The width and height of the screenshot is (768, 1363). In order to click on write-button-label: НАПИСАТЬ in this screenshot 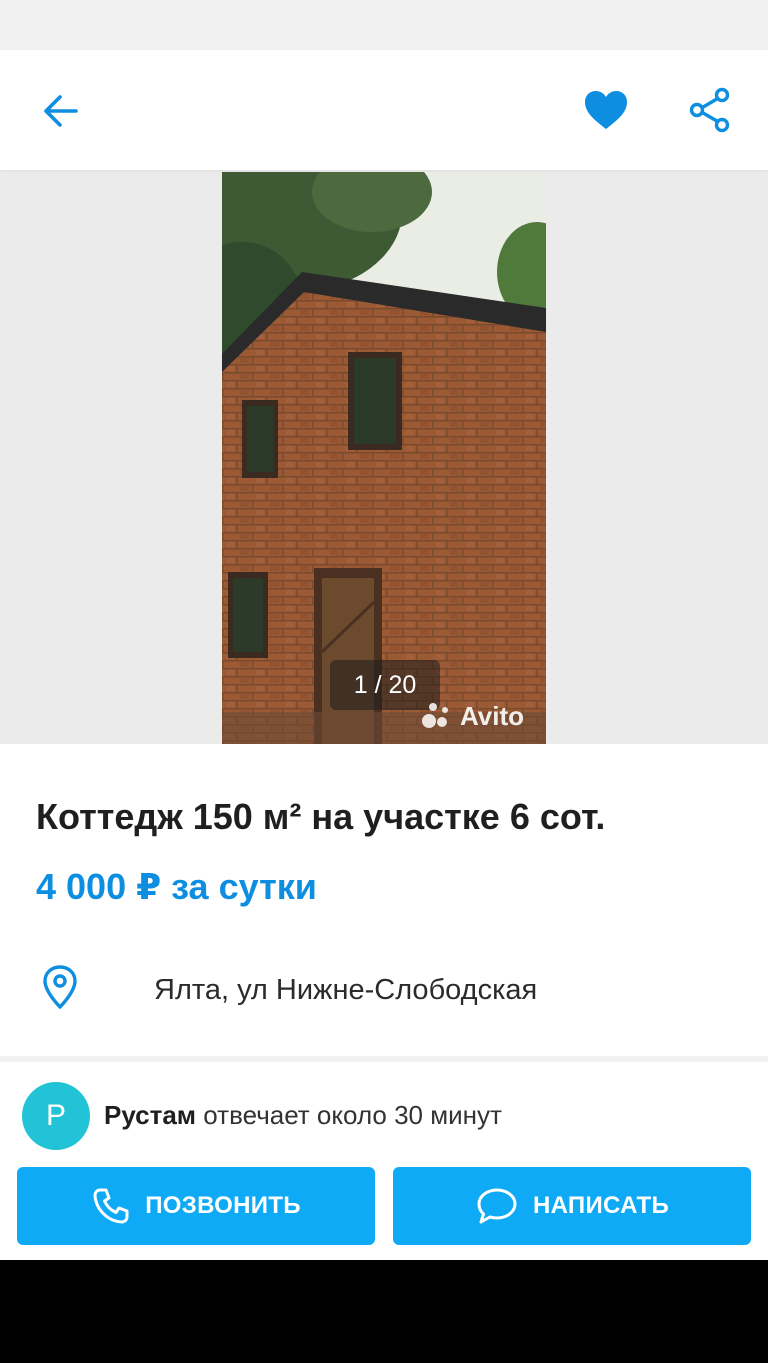, I will do `click(601, 1205)`.